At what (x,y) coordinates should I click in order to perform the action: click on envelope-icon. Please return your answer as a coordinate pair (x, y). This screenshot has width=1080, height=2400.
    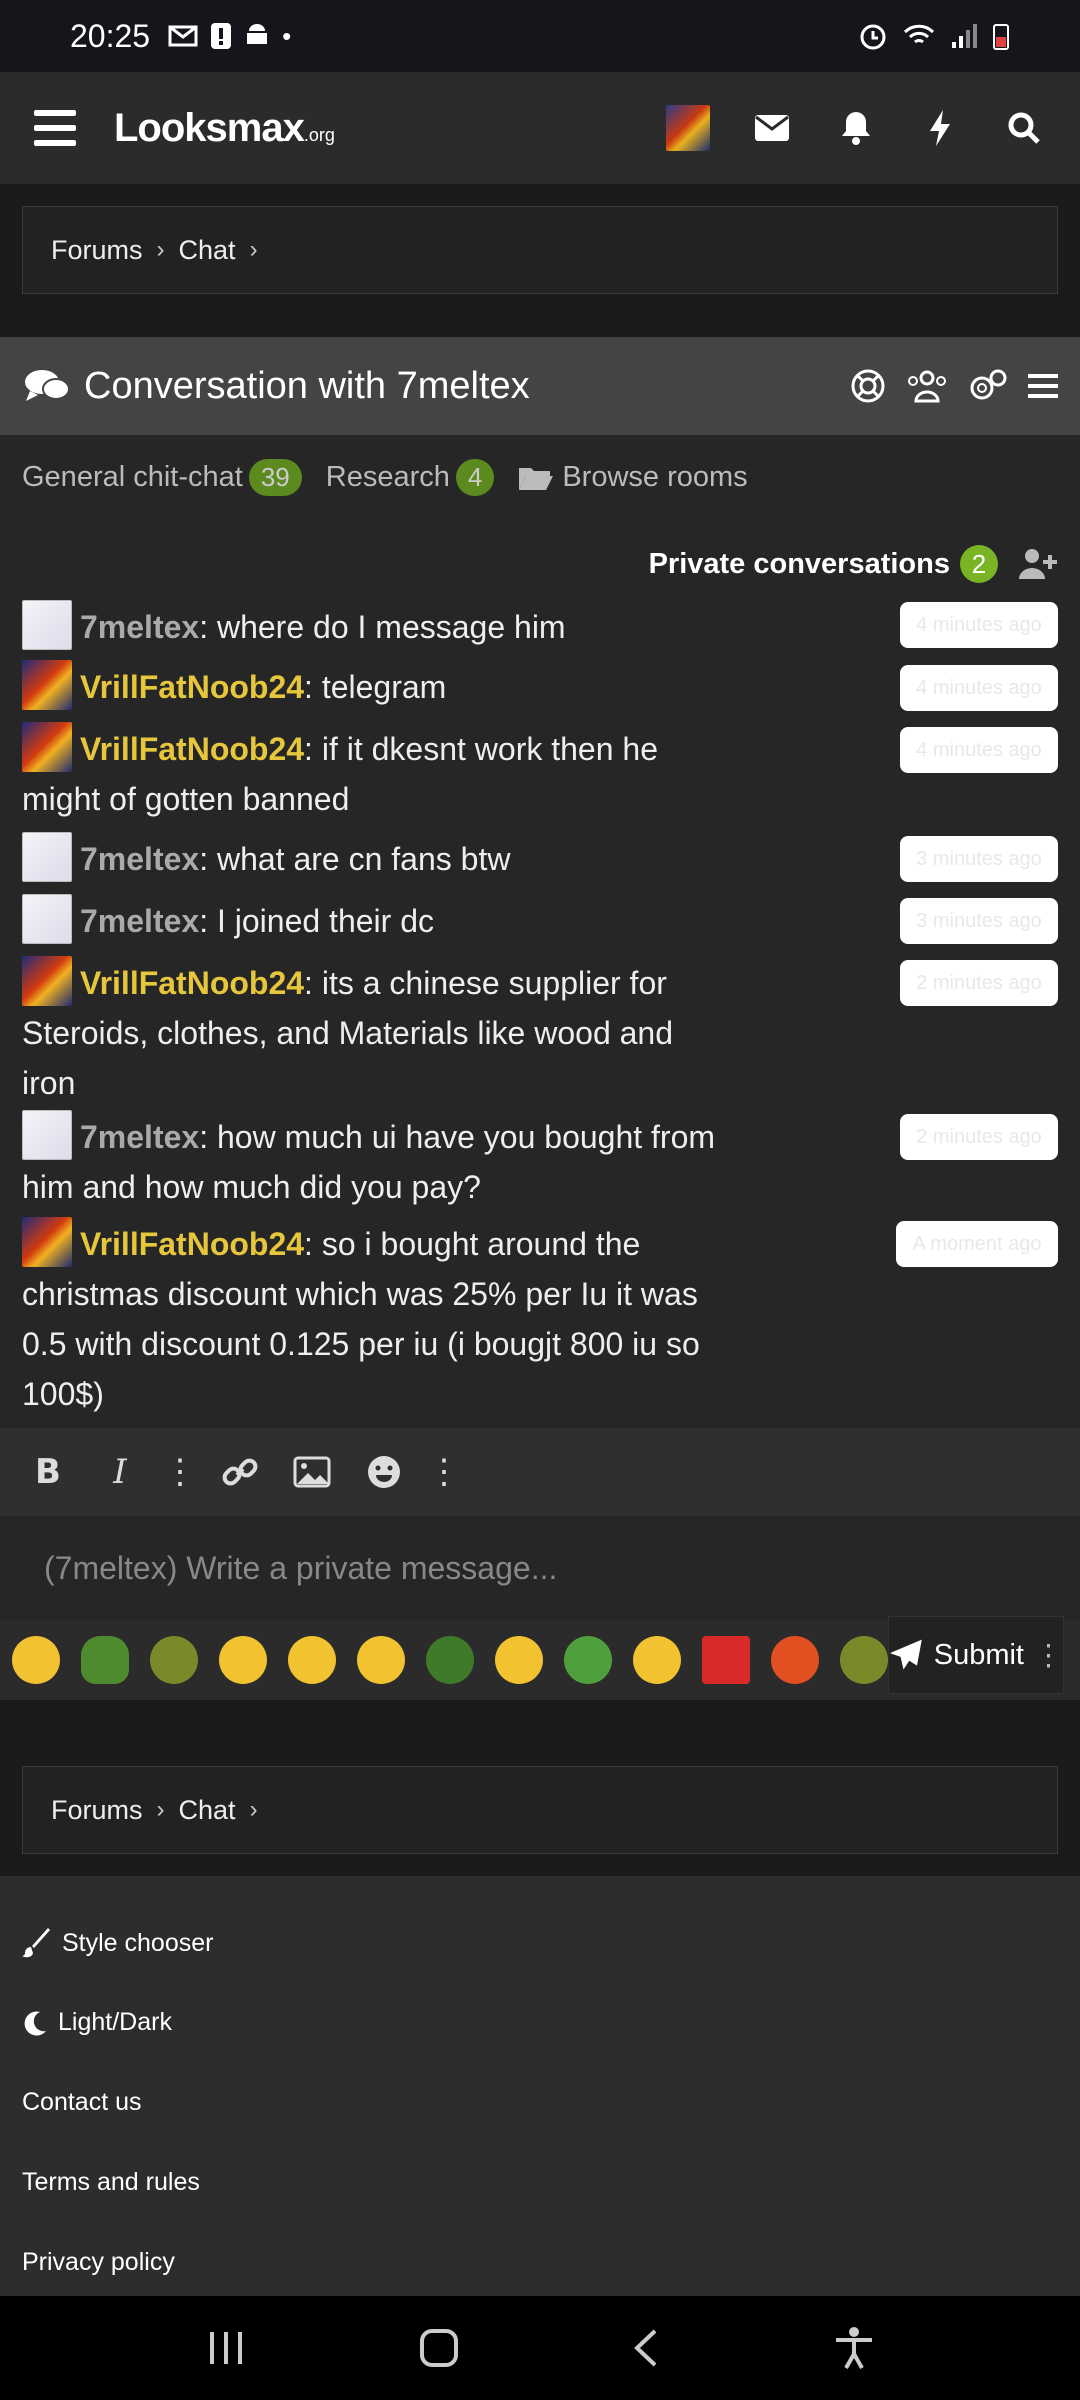
    Looking at the image, I should click on (772, 128).